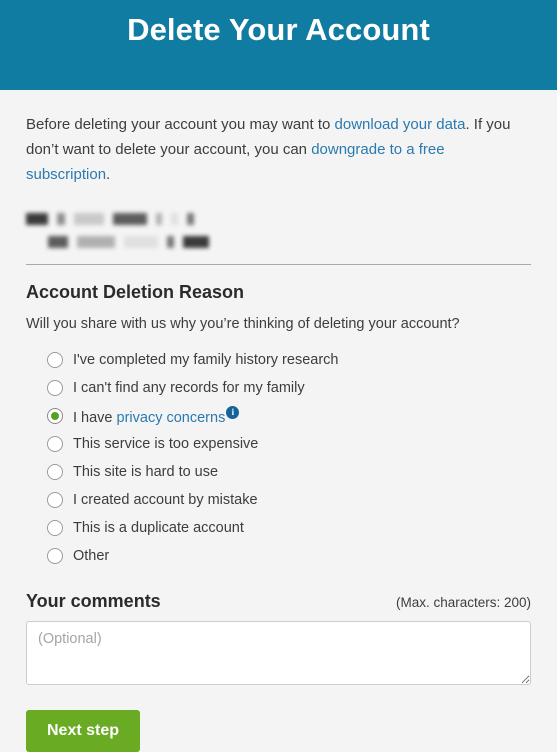 The image size is (557, 752). What do you see at coordinates (135, 292) in the screenshot?
I see `account-deletion-reason-heading: Account Deletion Reason` at bounding box center [135, 292].